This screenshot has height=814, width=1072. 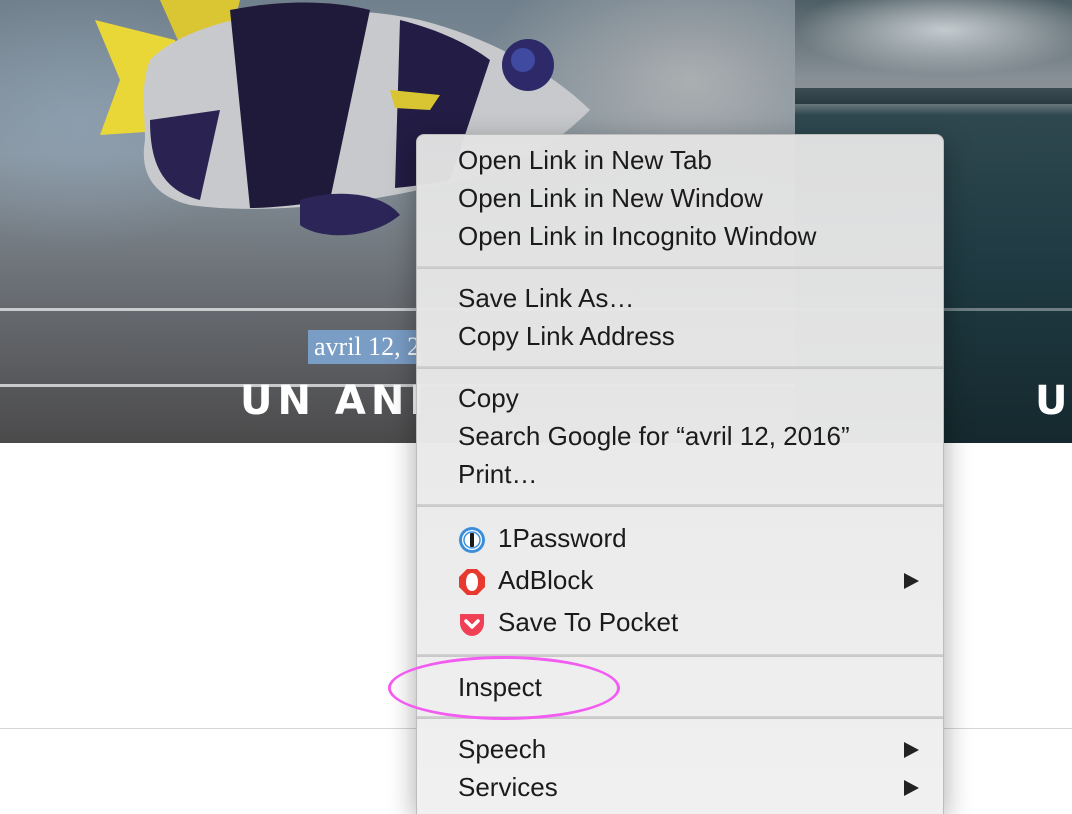 What do you see at coordinates (500, 687) in the screenshot?
I see `menu-item-label: Inspect` at bounding box center [500, 687].